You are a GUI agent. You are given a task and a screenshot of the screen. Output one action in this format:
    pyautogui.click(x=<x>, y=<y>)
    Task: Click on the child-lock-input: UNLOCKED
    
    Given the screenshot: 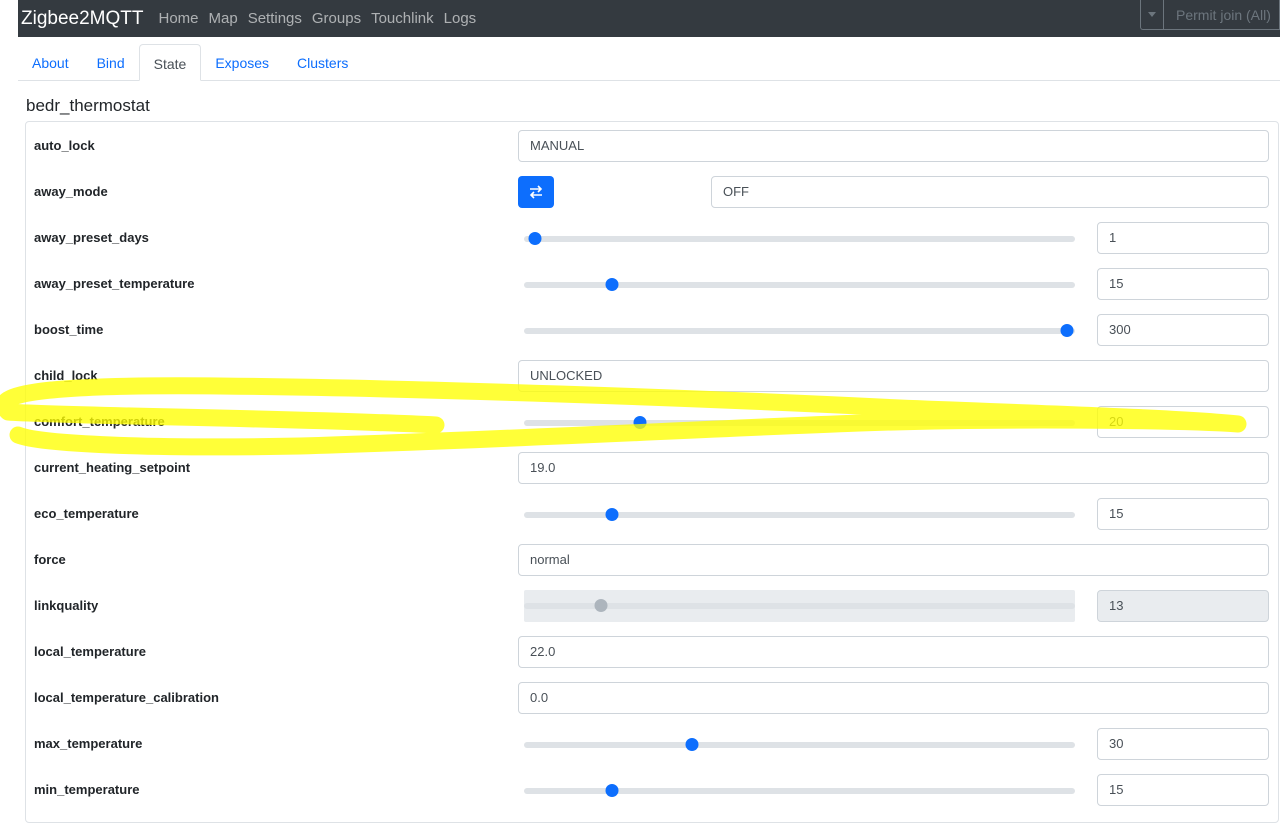 What is the action you would take?
    pyautogui.click(x=893, y=376)
    